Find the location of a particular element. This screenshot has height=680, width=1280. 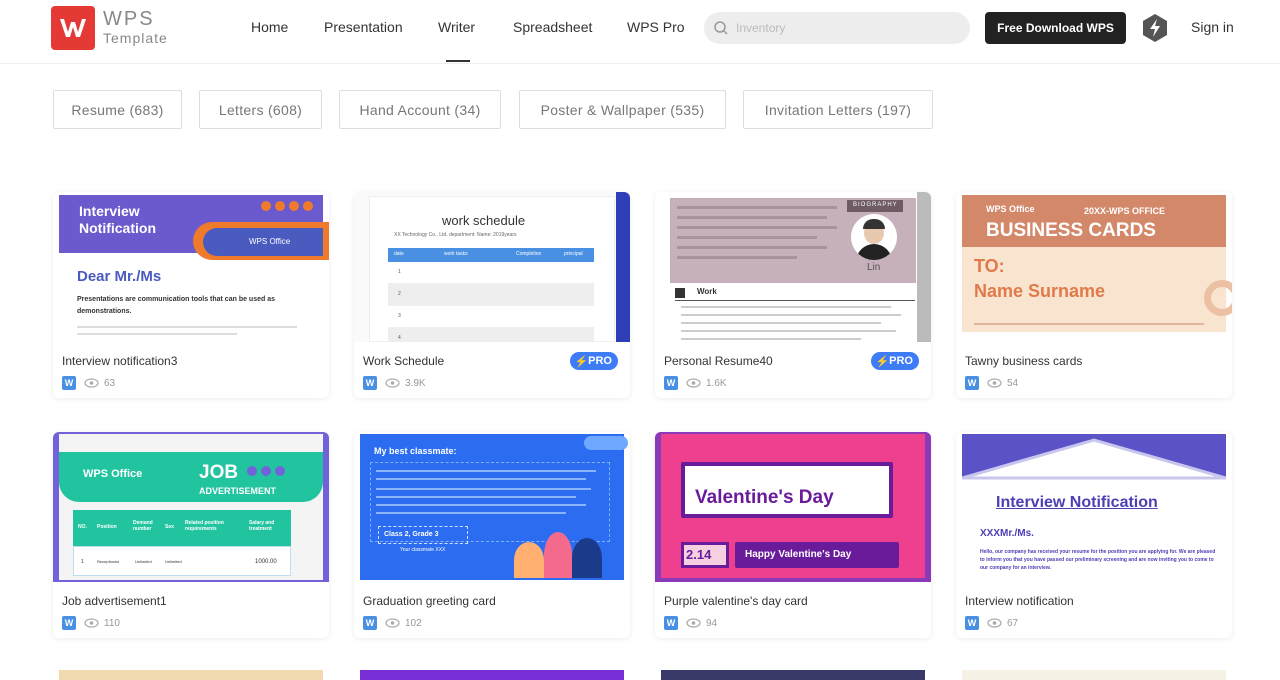

template-thumbnail: BIOGRAPHY Lin Work is located at coordinates (793, 267).